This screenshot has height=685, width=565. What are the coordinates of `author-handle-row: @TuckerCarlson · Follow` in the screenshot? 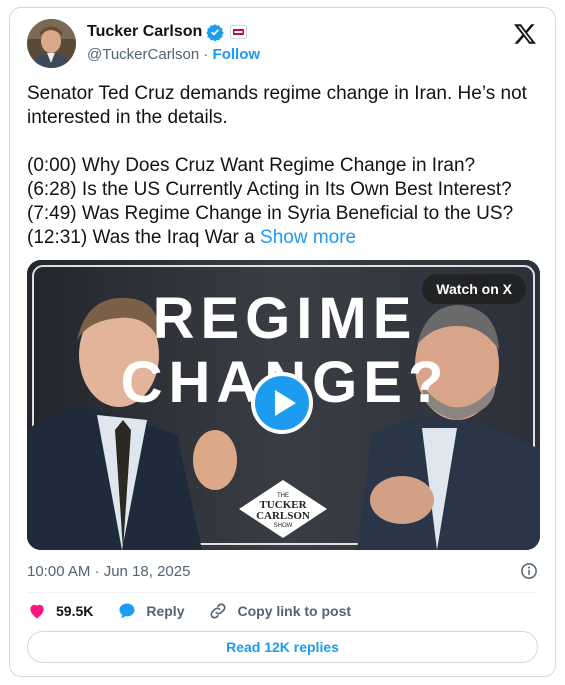 It's located at (173, 54).